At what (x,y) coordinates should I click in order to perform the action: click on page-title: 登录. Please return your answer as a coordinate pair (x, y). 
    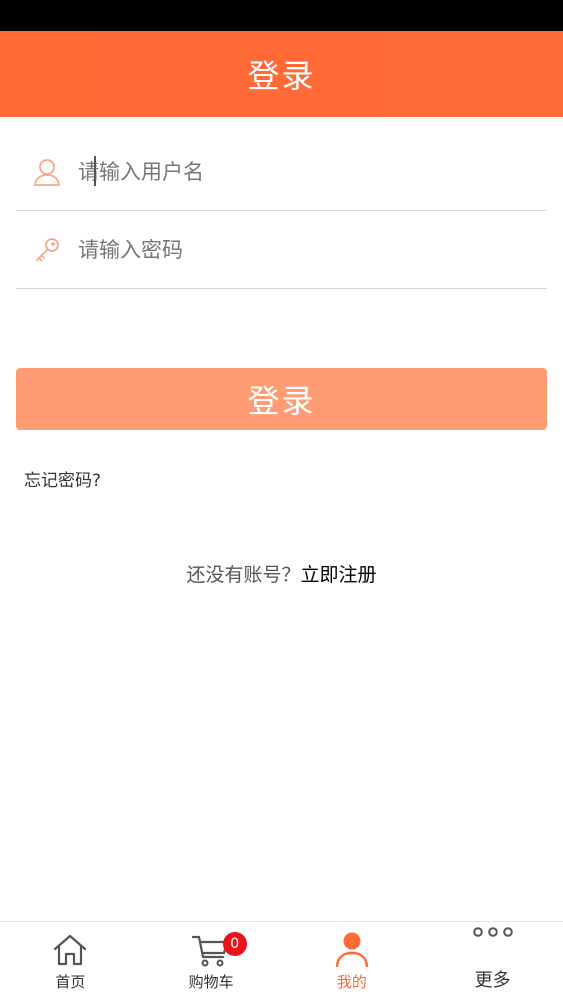
    Looking at the image, I should click on (281, 76).